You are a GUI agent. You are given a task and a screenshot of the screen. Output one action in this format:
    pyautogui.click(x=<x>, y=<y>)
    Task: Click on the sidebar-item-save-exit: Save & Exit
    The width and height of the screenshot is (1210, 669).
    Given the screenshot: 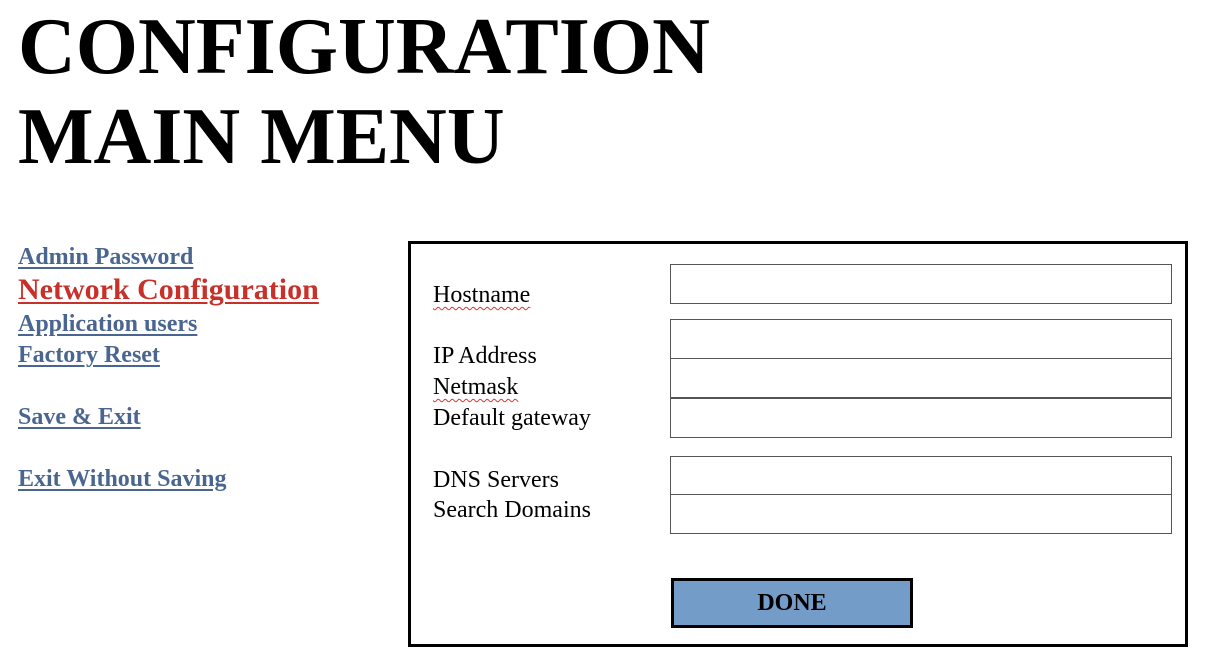 What is the action you would take?
    pyautogui.click(x=79, y=417)
    